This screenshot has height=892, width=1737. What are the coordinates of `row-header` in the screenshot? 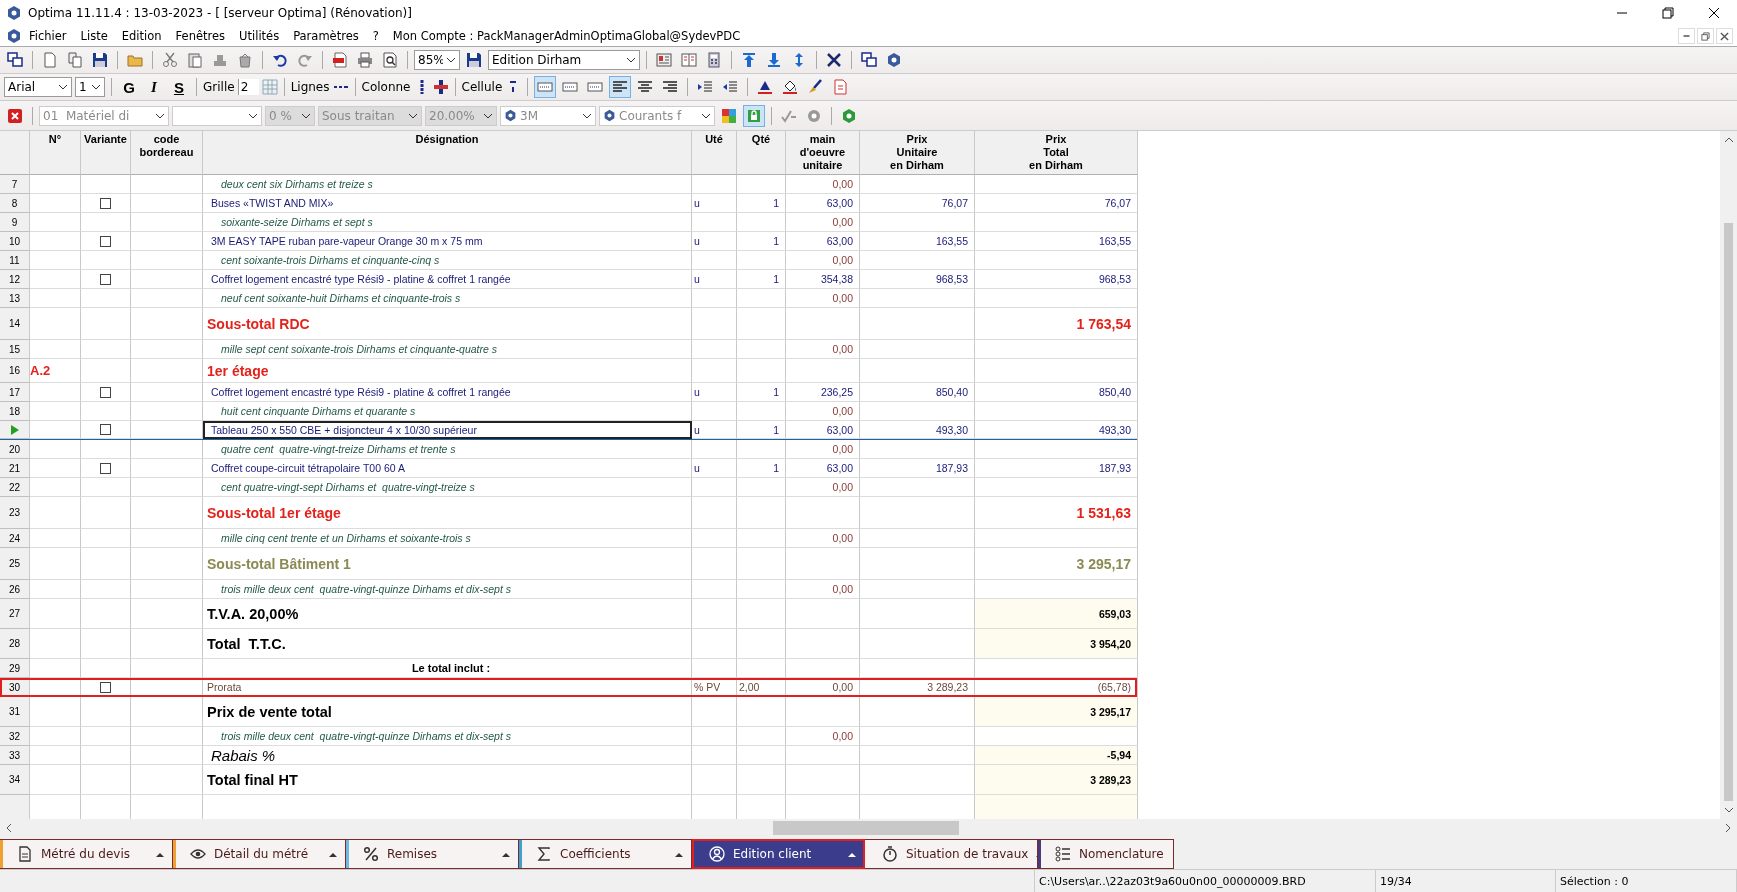 It's located at (15, 430).